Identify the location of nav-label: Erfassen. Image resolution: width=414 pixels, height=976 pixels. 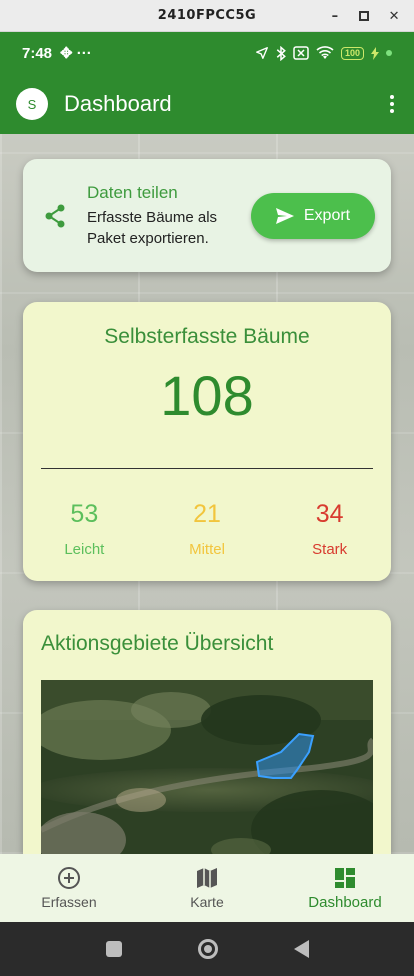
(69, 902).